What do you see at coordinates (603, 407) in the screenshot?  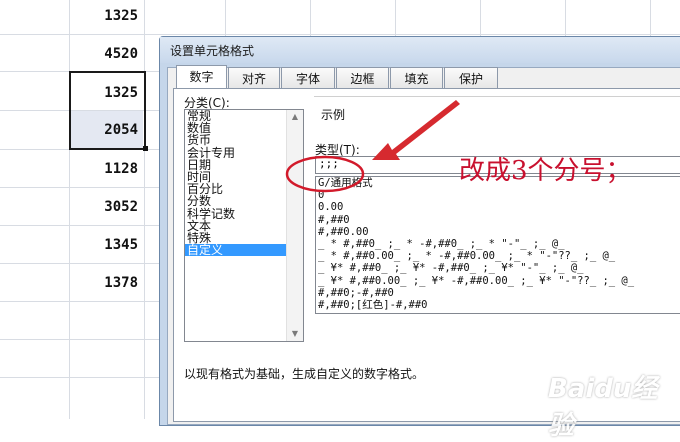 I see `watermark: Baidu经验` at bounding box center [603, 407].